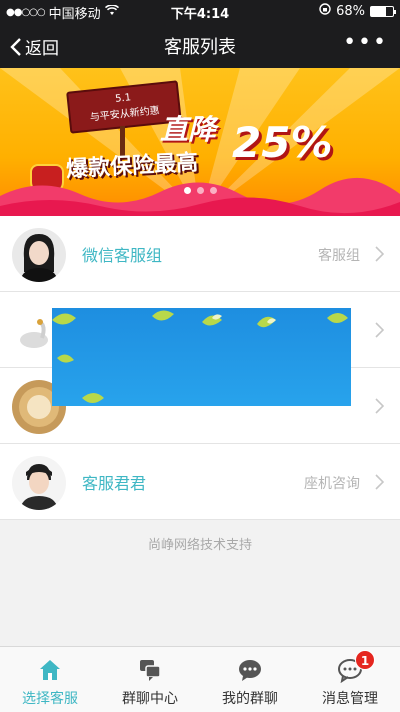 The width and height of the screenshot is (400, 712). I want to click on tab-group-chat-center: 群聊中心, so click(150, 679).